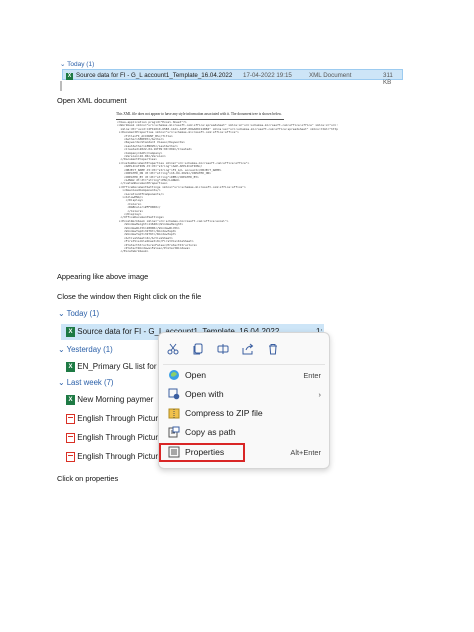 Image resolution: width=474 pixels, height=632 pixels. Describe the element at coordinates (109, 400) in the screenshot. I see `file-row-new-morning: X New Morning paymer` at that location.